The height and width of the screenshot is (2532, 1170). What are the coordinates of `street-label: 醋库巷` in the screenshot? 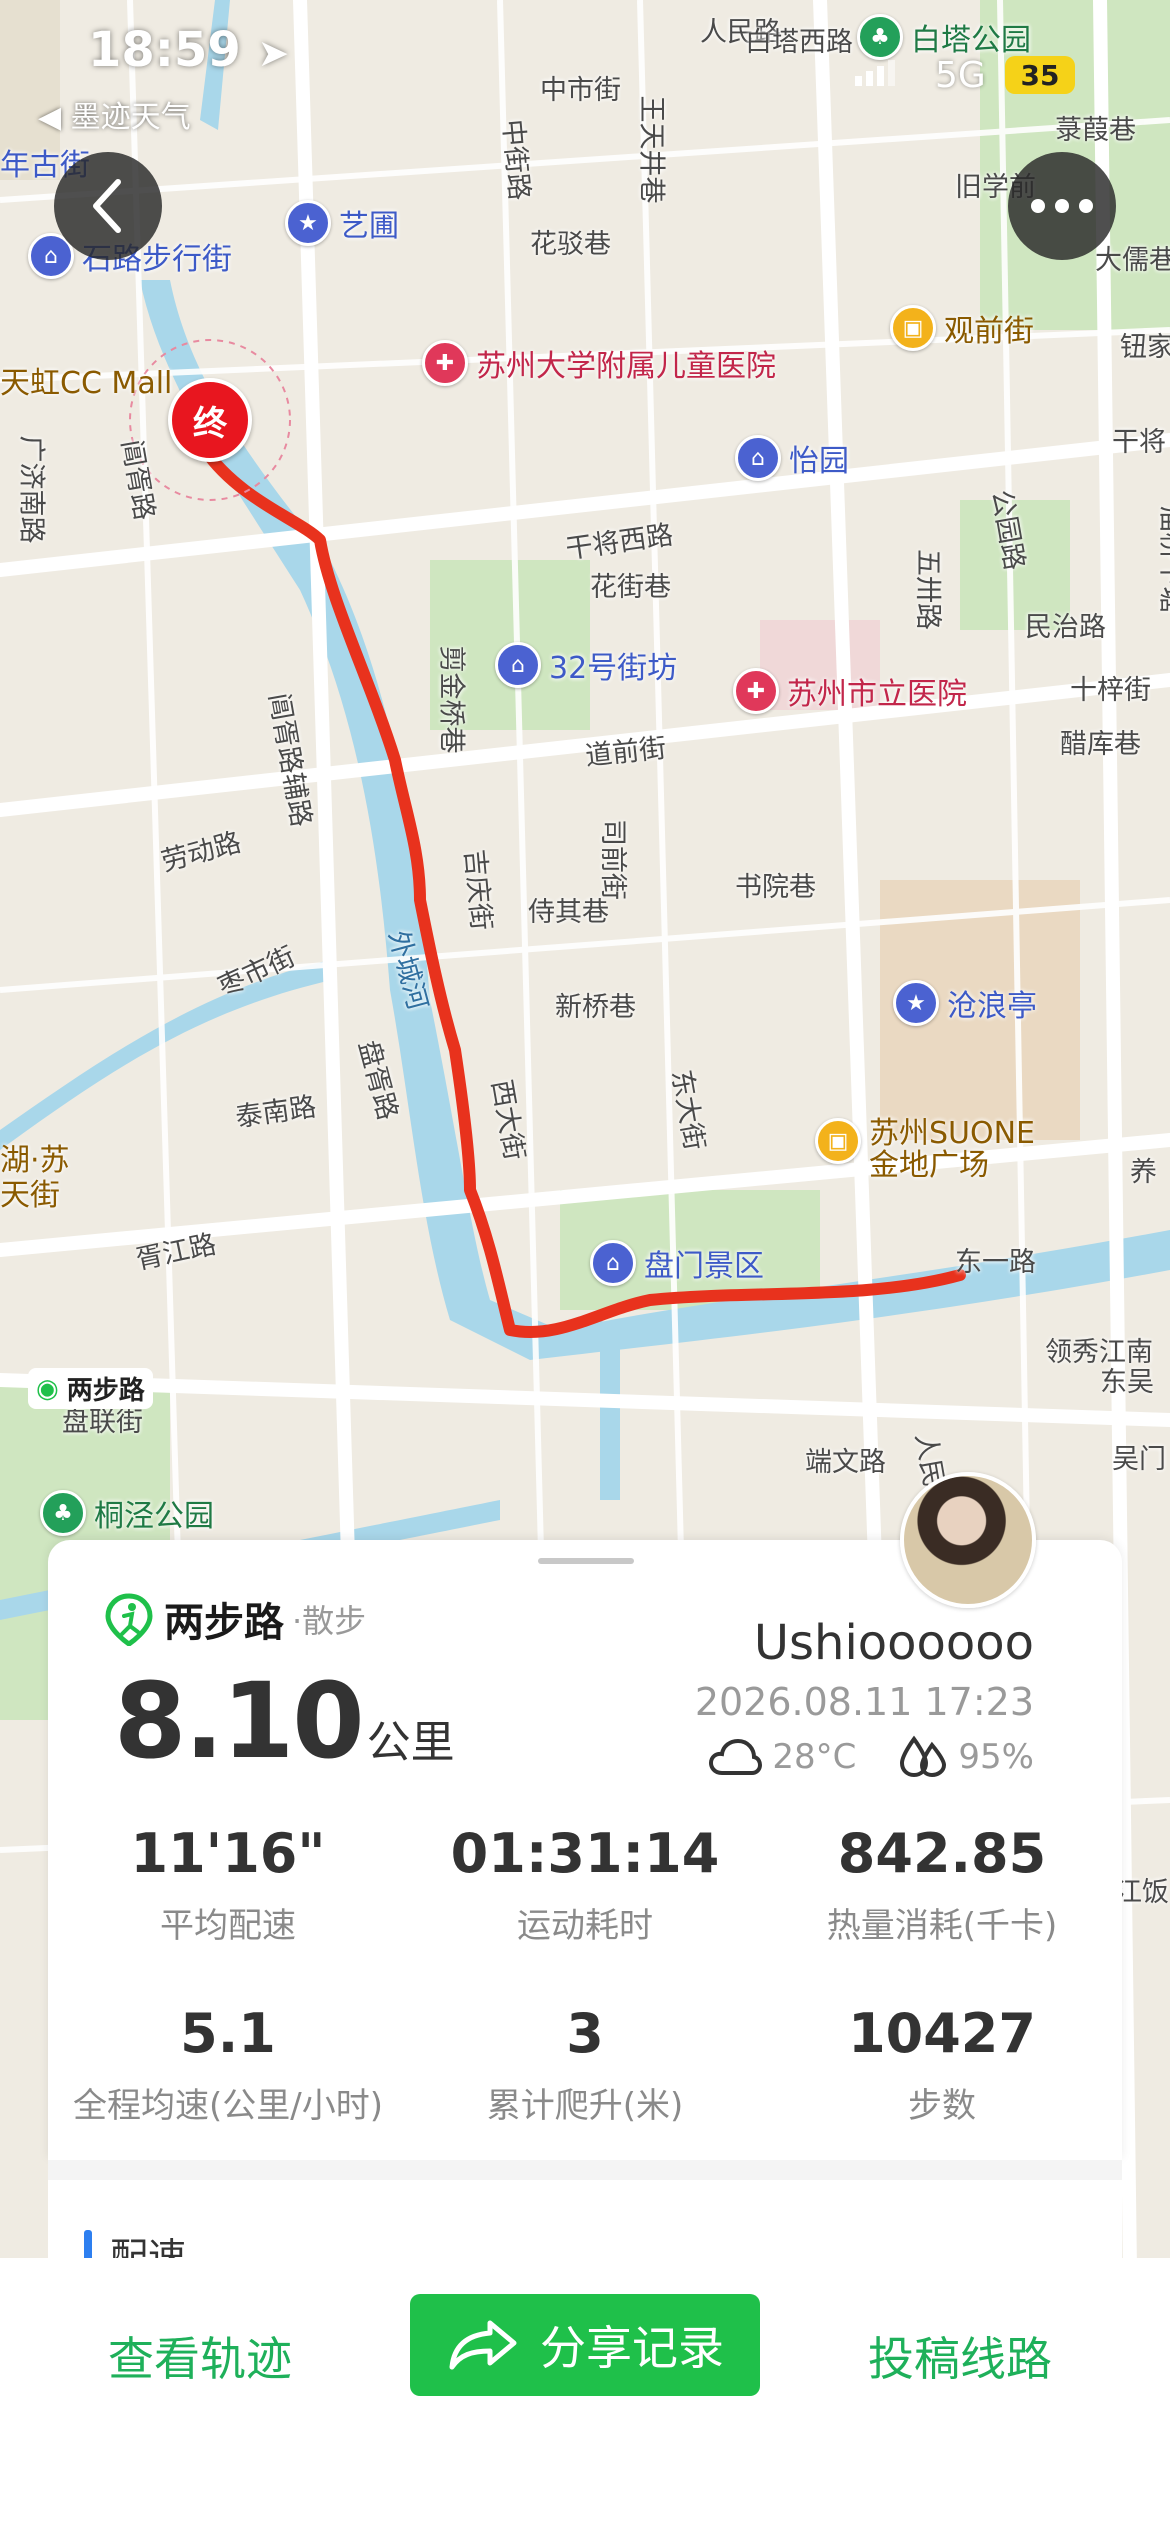 It's located at (1100, 744).